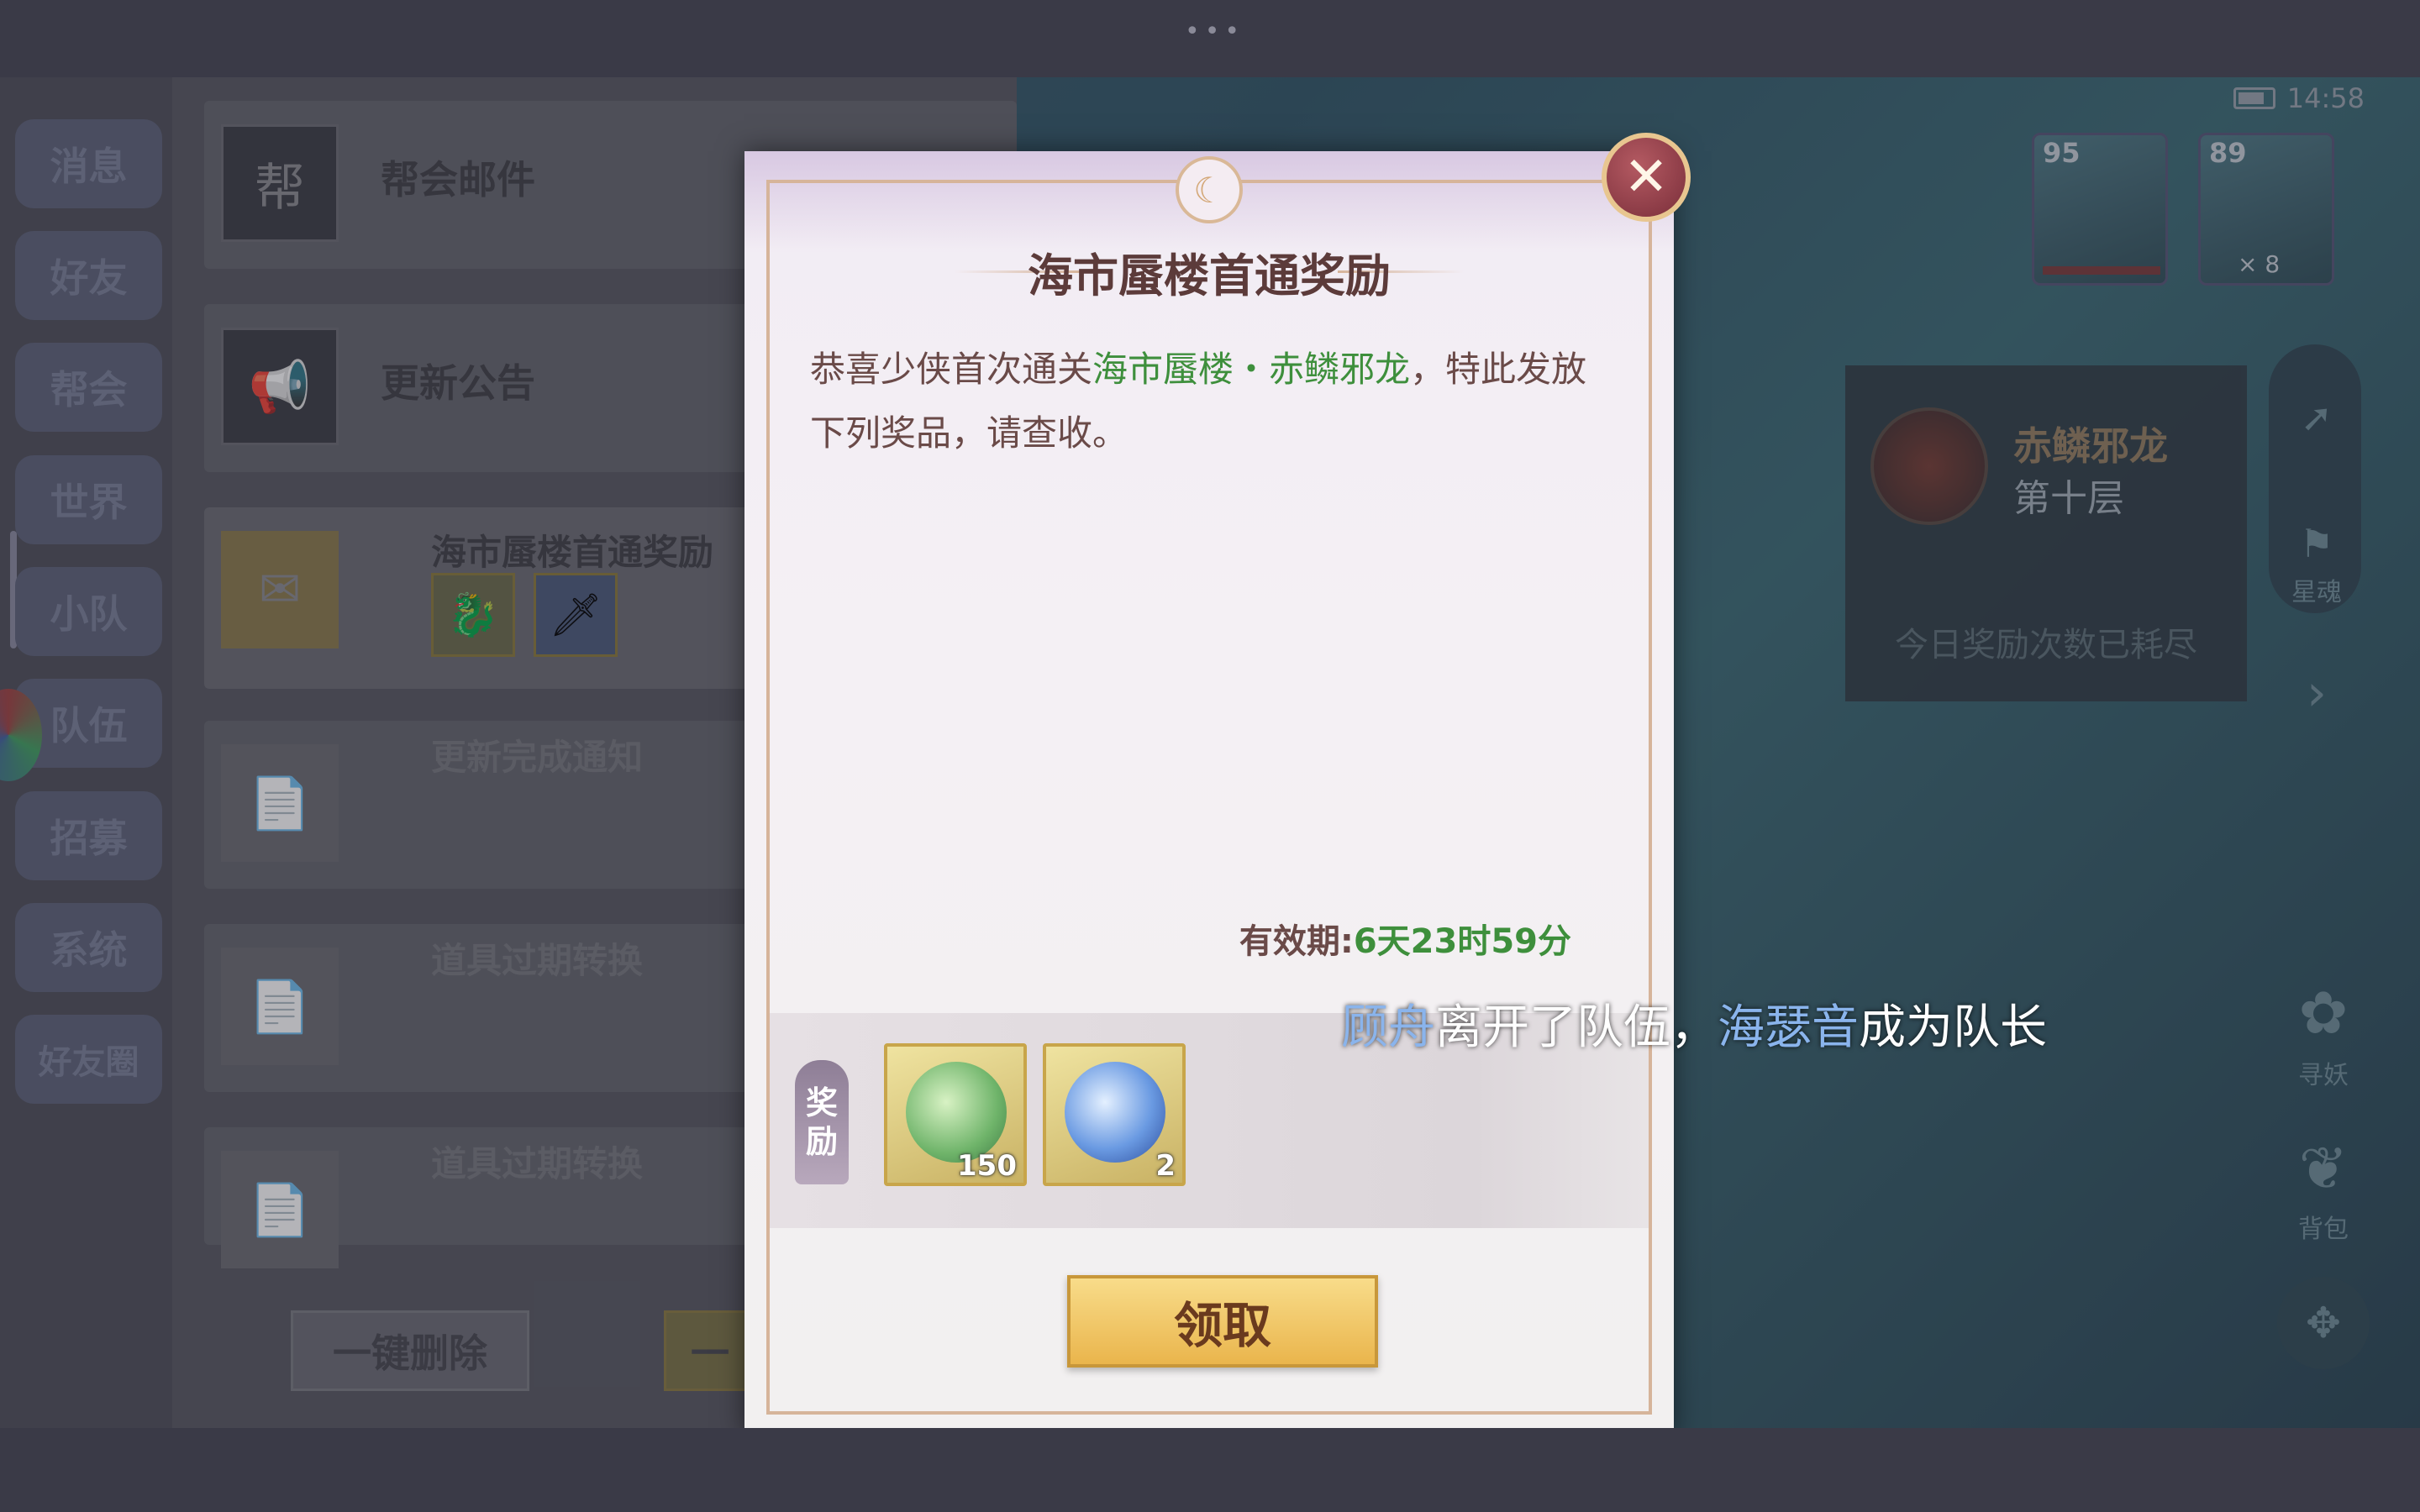 The height and width of the screenshot is (1512, 2420). Describe the element at coordinates (1223, 1321) in the screenshot. I see `claim-button: 领取` at that location.